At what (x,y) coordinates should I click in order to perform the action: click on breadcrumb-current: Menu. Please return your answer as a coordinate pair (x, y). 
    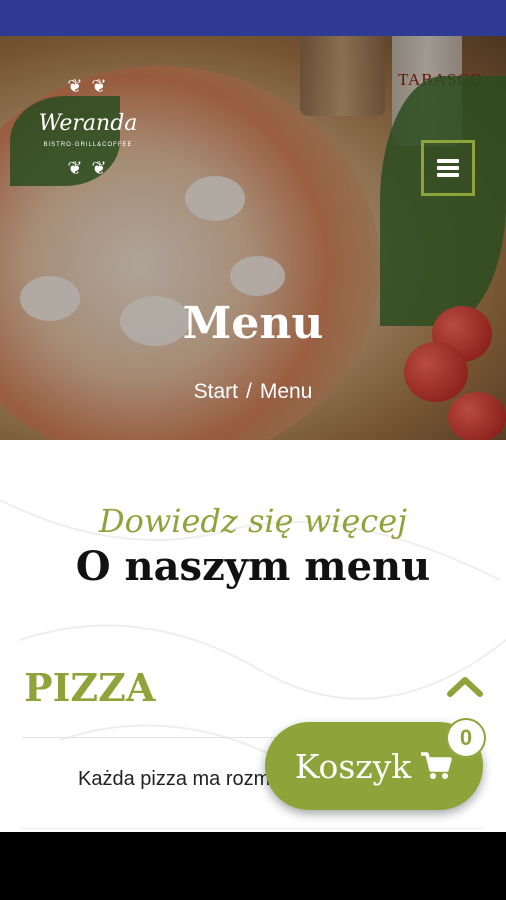
    Looking at the image, I should click on (286, 391).